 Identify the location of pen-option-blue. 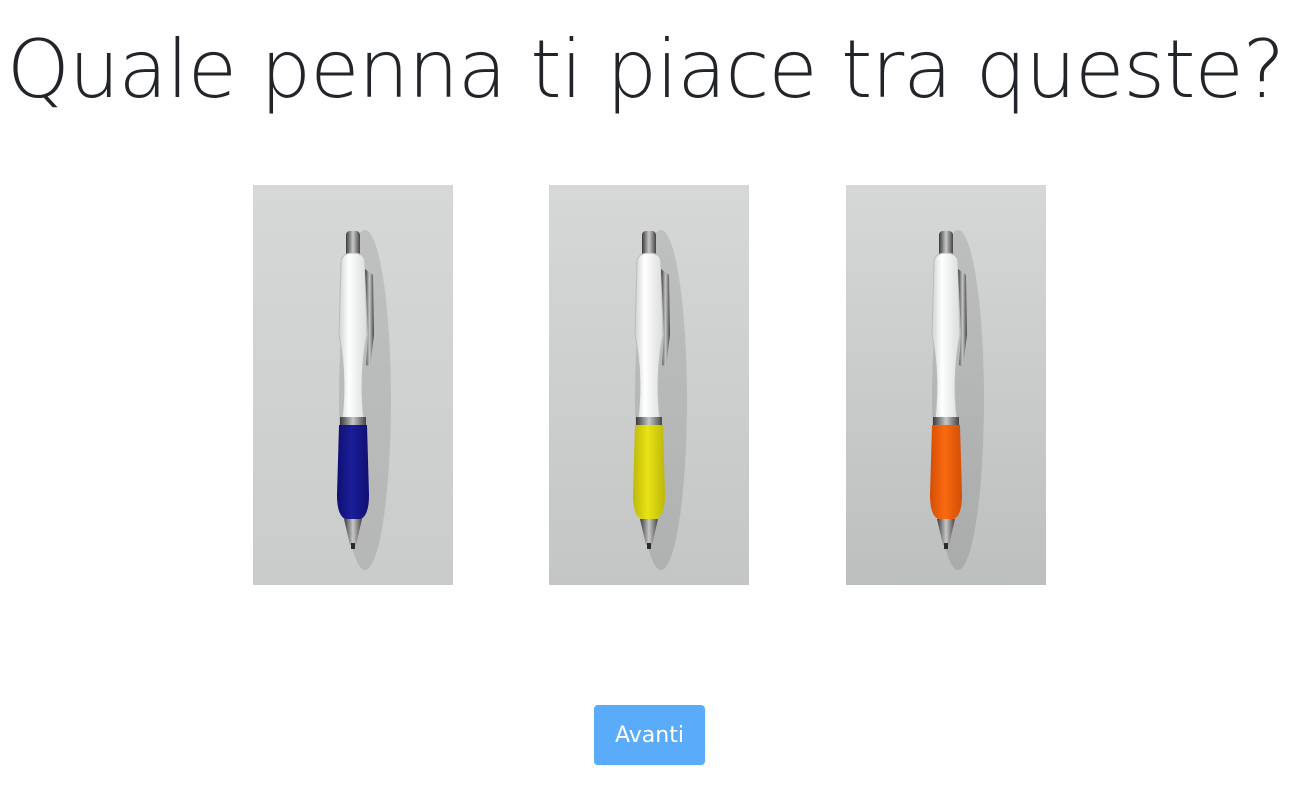
(353, 385).